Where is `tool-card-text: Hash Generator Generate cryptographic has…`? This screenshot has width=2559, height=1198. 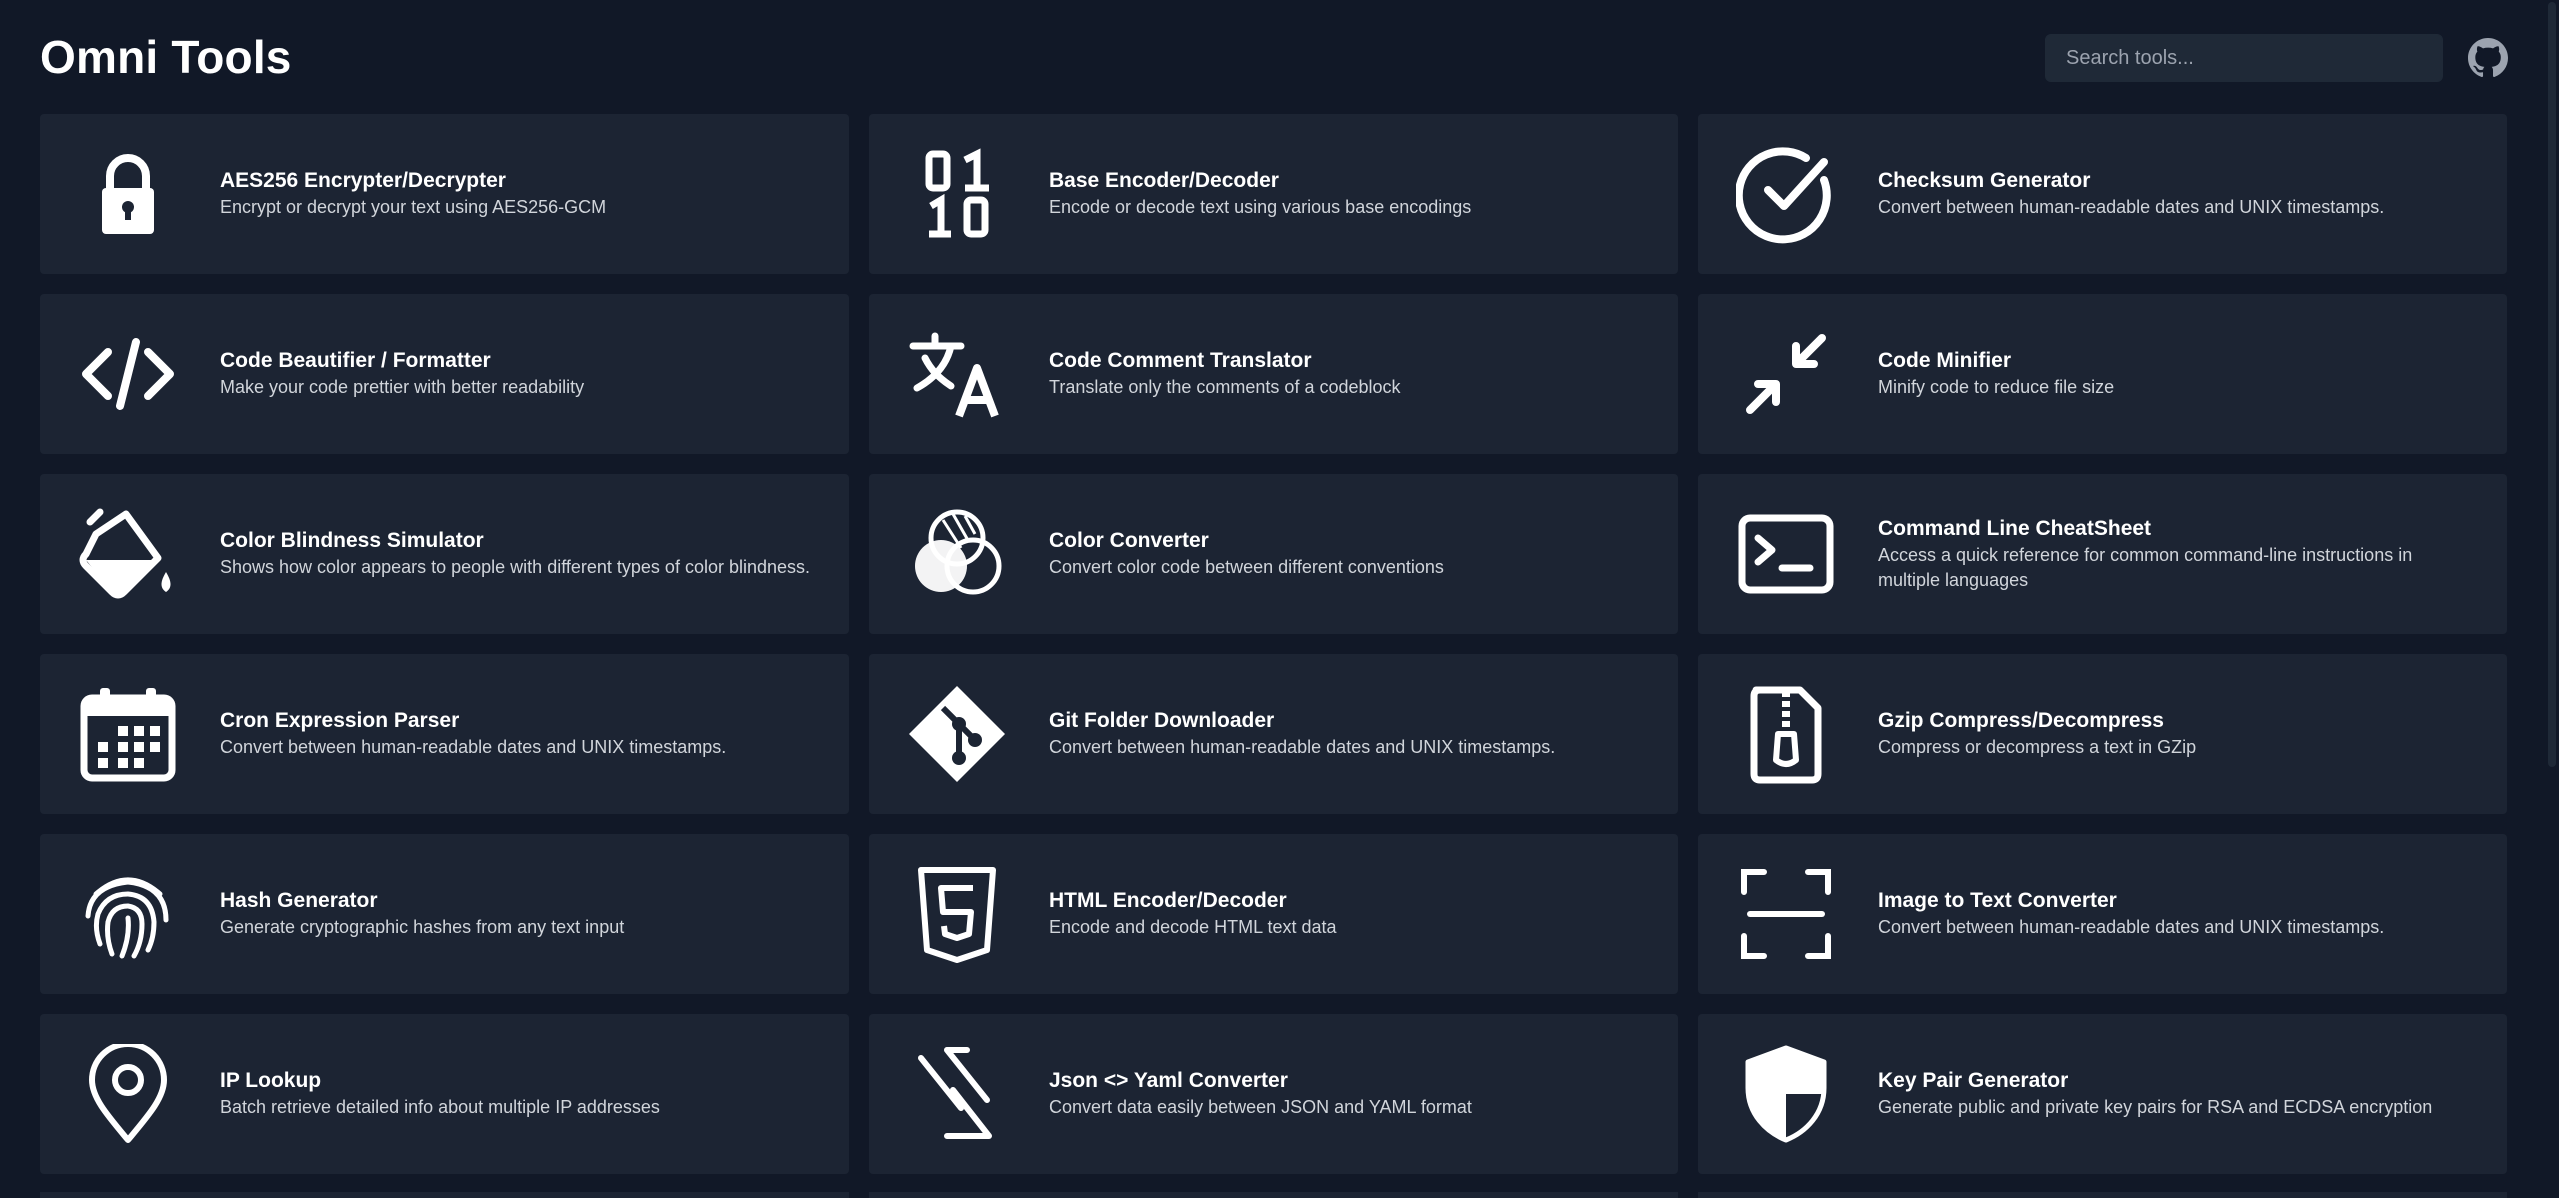 tool-card-text: Hash Generator Generate cryptographic has… is located at coordinates (519, 914).